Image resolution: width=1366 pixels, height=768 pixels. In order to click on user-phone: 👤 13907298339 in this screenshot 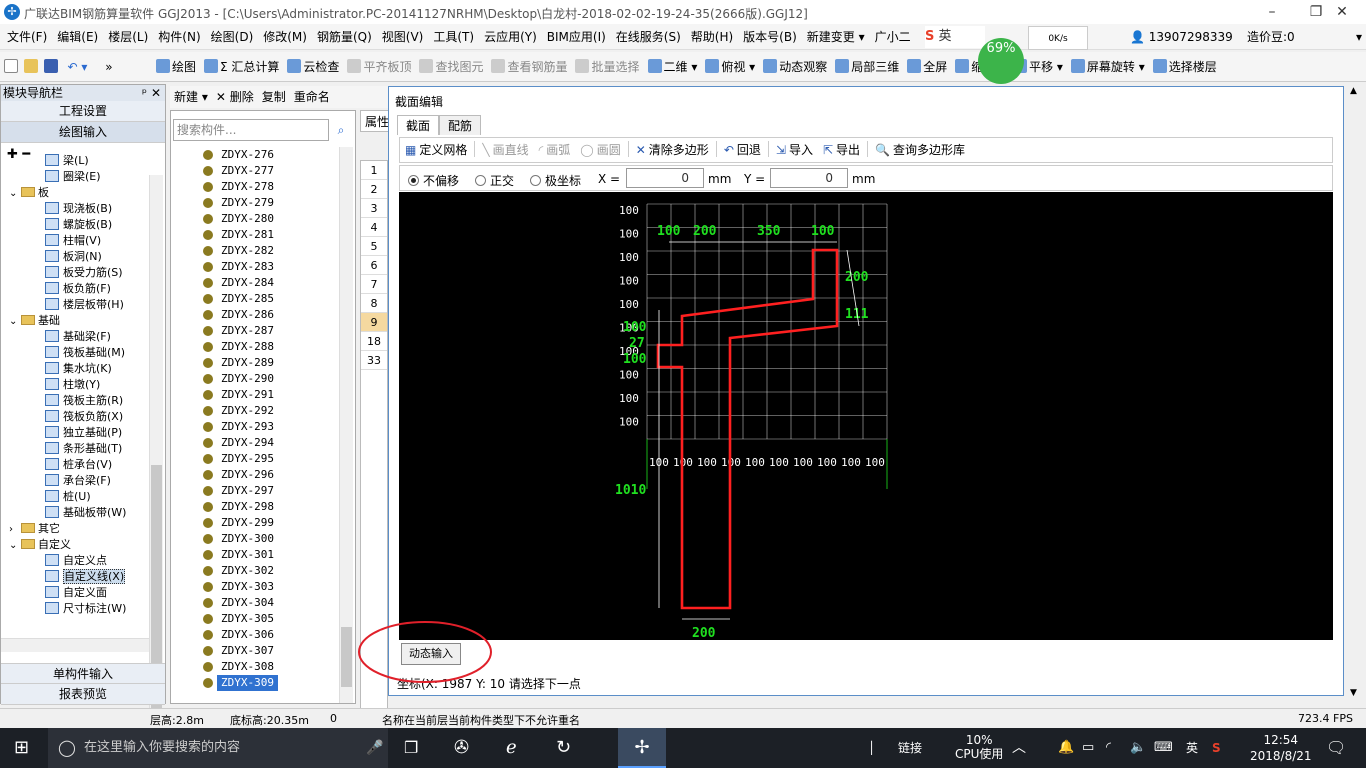, I will do `click(1181, 37)`.